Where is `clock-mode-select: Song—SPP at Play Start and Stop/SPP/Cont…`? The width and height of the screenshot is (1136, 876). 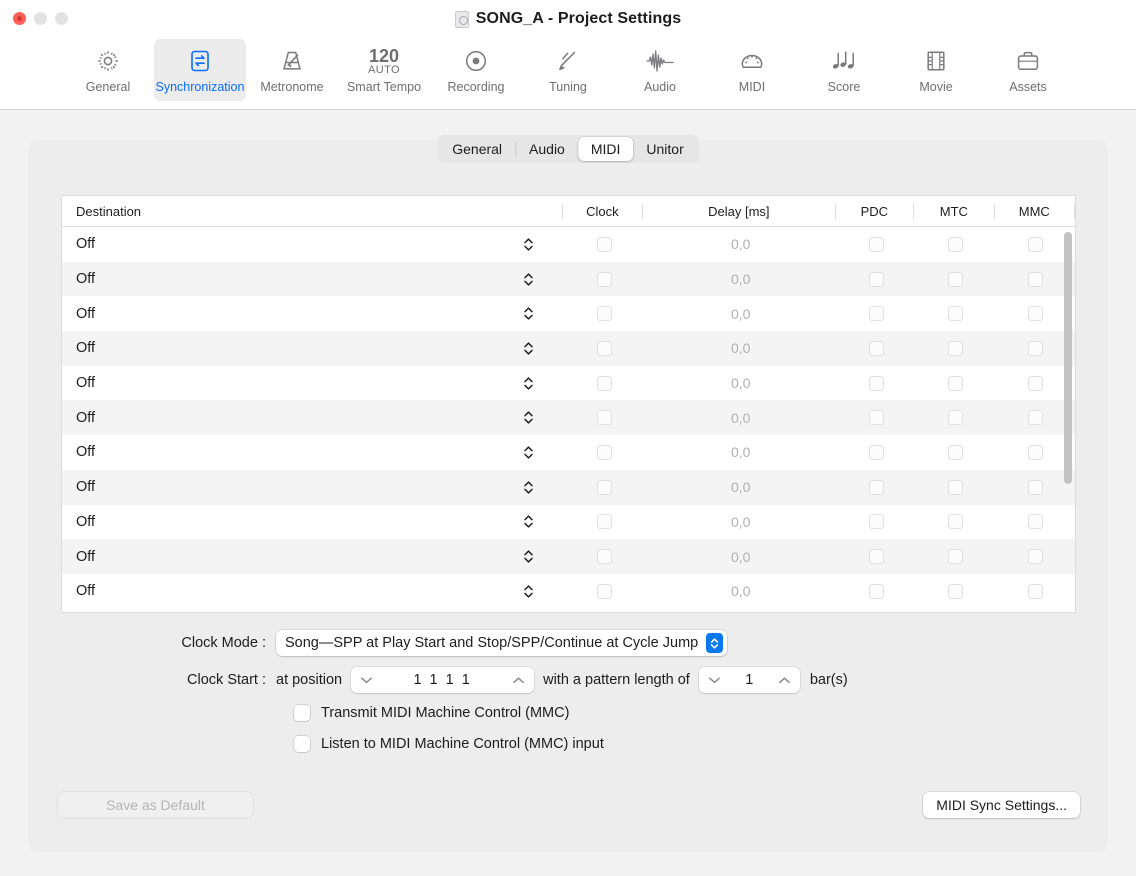 clock-mode-select: Song—SPP at Play Start and Stop/SPP/Cont… is located at coordinates (502, 643).